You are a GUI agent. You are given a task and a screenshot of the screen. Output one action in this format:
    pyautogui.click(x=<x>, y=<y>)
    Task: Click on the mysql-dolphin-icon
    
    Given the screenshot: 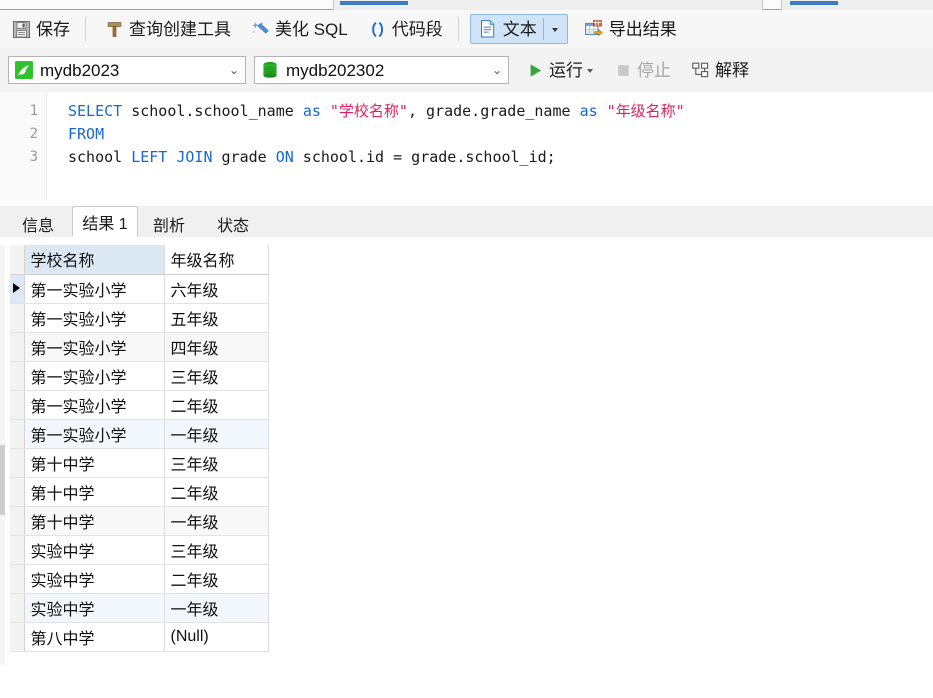 What is the action you would take?
    pyautogui.click(x=24, y=70)
    